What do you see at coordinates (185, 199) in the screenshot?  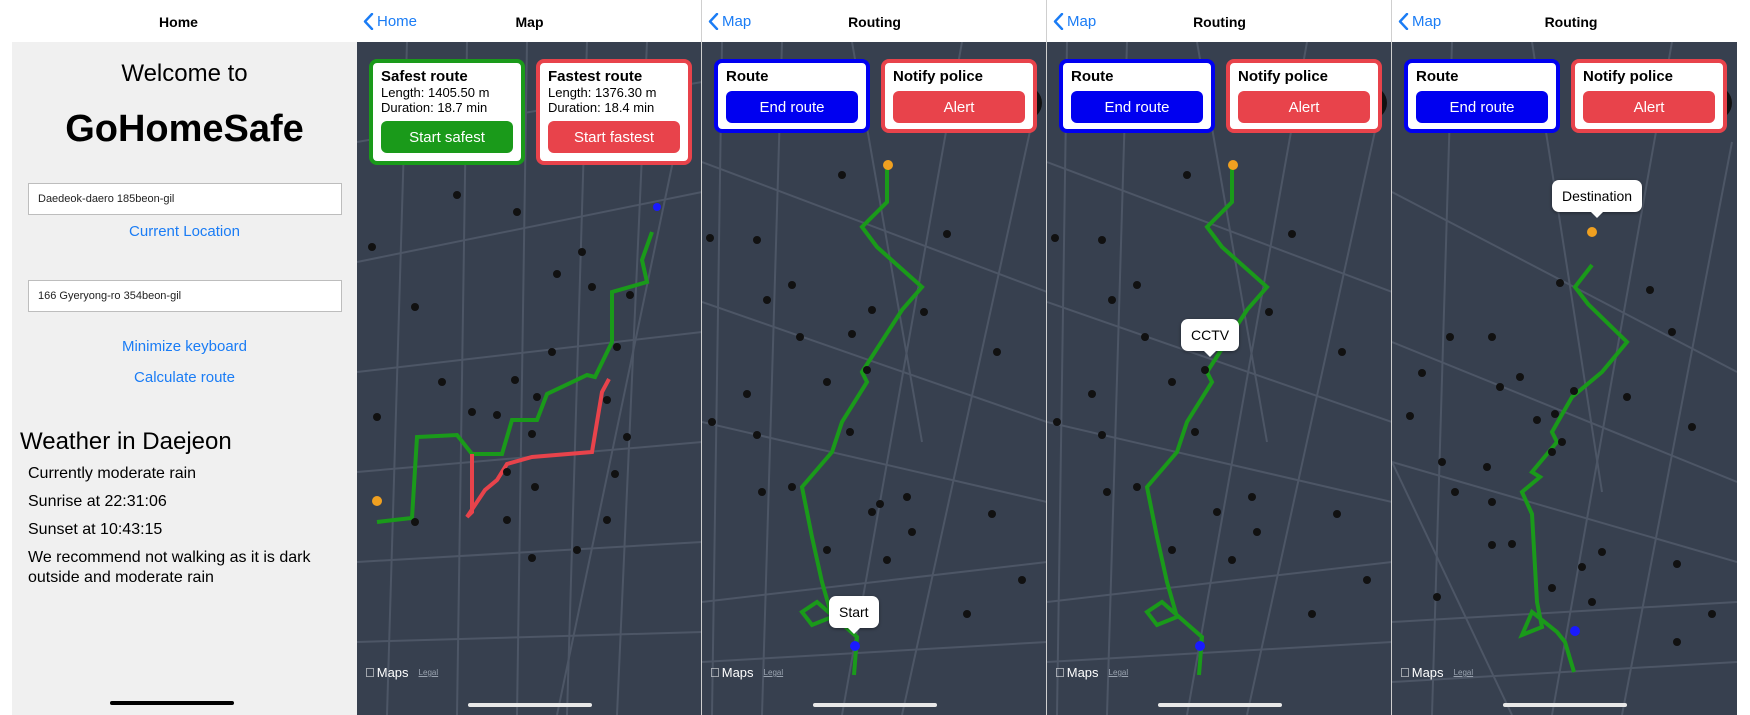 I see `start-address-input` at bounding box center [185, 199].